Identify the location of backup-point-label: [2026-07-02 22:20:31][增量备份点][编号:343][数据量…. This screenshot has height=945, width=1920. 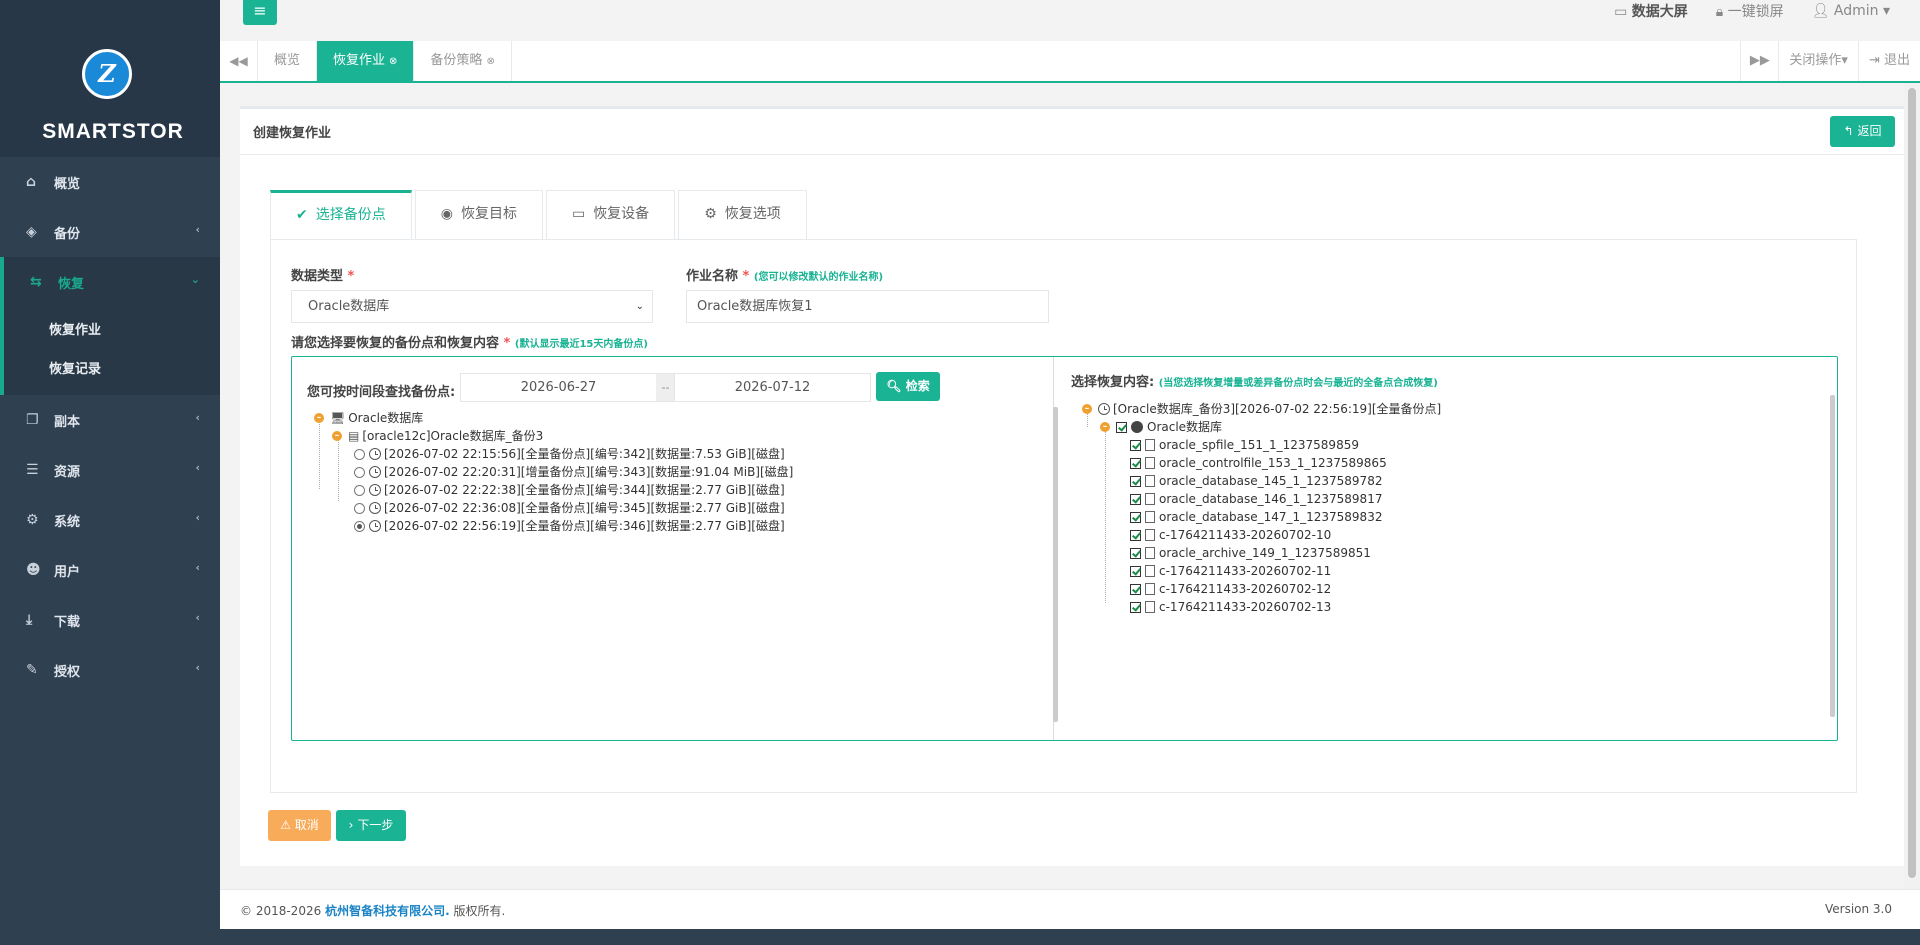
(589, 472).